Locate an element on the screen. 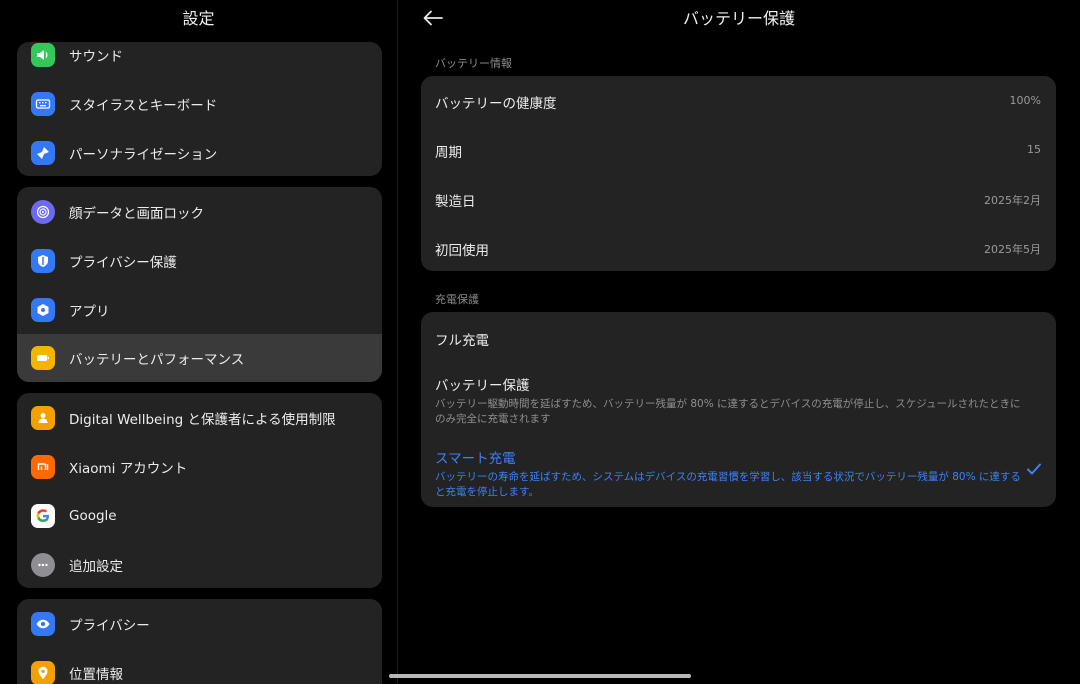  sidebar-item-label: プライバシー保護 is located at coordinates (123, 262).